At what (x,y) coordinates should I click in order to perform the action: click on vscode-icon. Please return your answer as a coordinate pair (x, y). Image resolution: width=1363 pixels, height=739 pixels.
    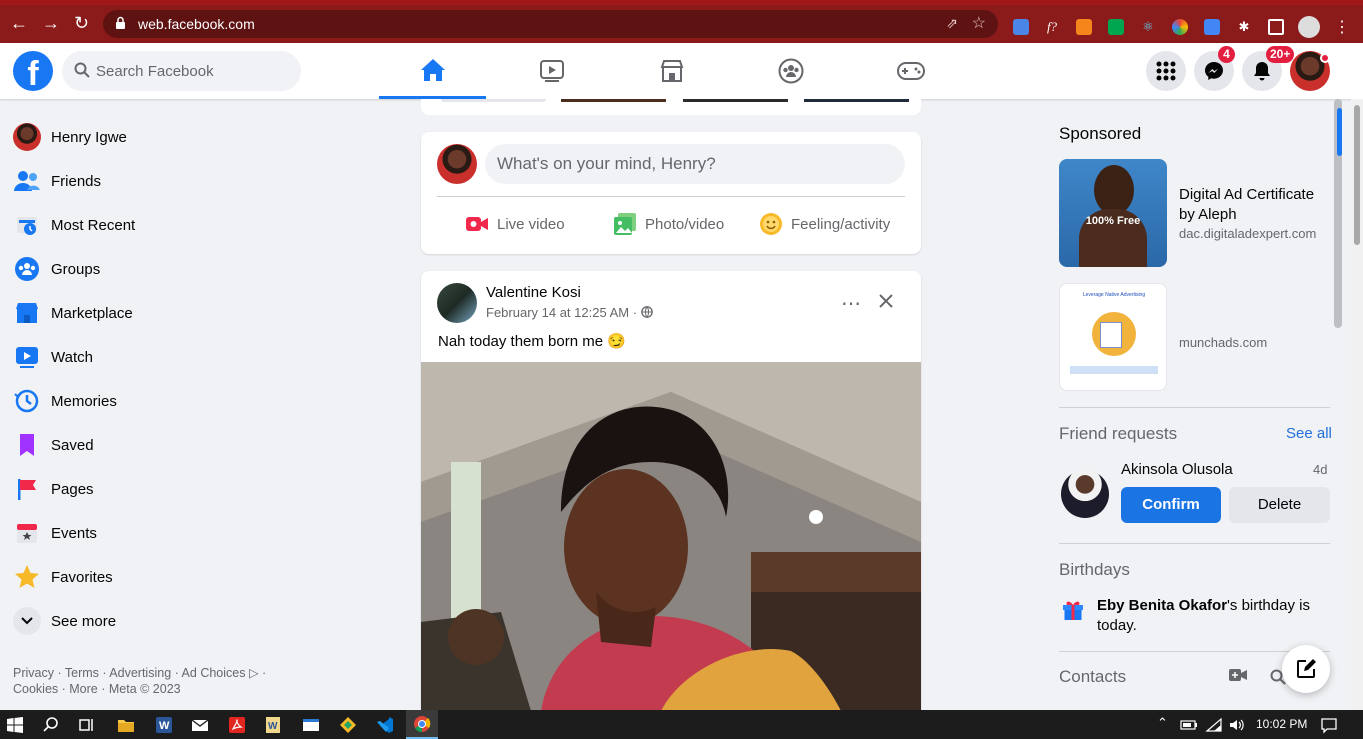
    Looking at the image, I should click on (385, 725).